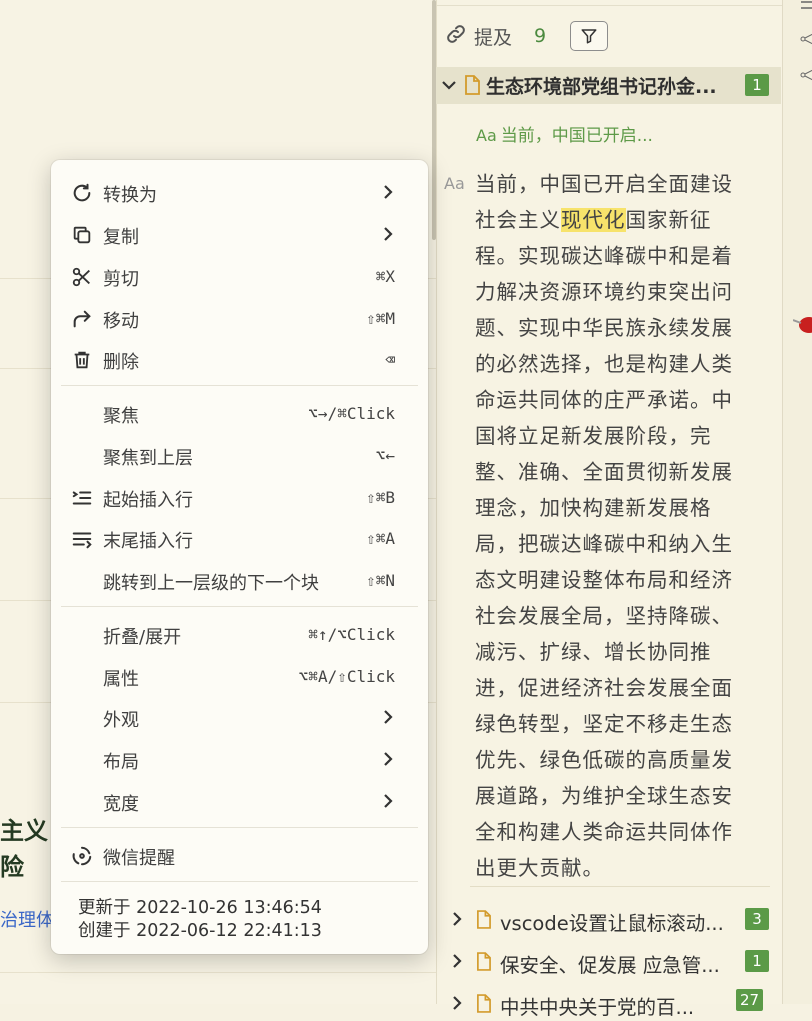 The width and height of the screenshot is (812, 1021). Describe the element at coordinates (239, 234) in the screenshot. I see `menu-item-copy: 复制` at that location.